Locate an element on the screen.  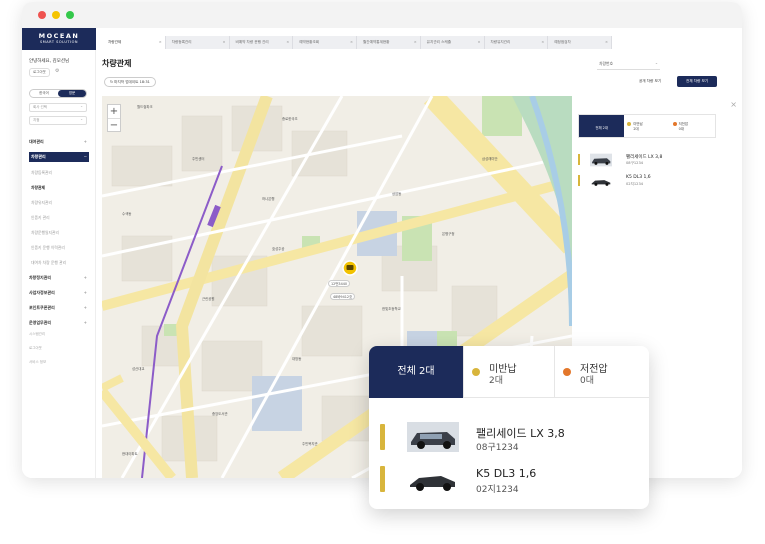
tab-vehicle-registration: 차량등록관리 × is located at coordinates (198, 42).